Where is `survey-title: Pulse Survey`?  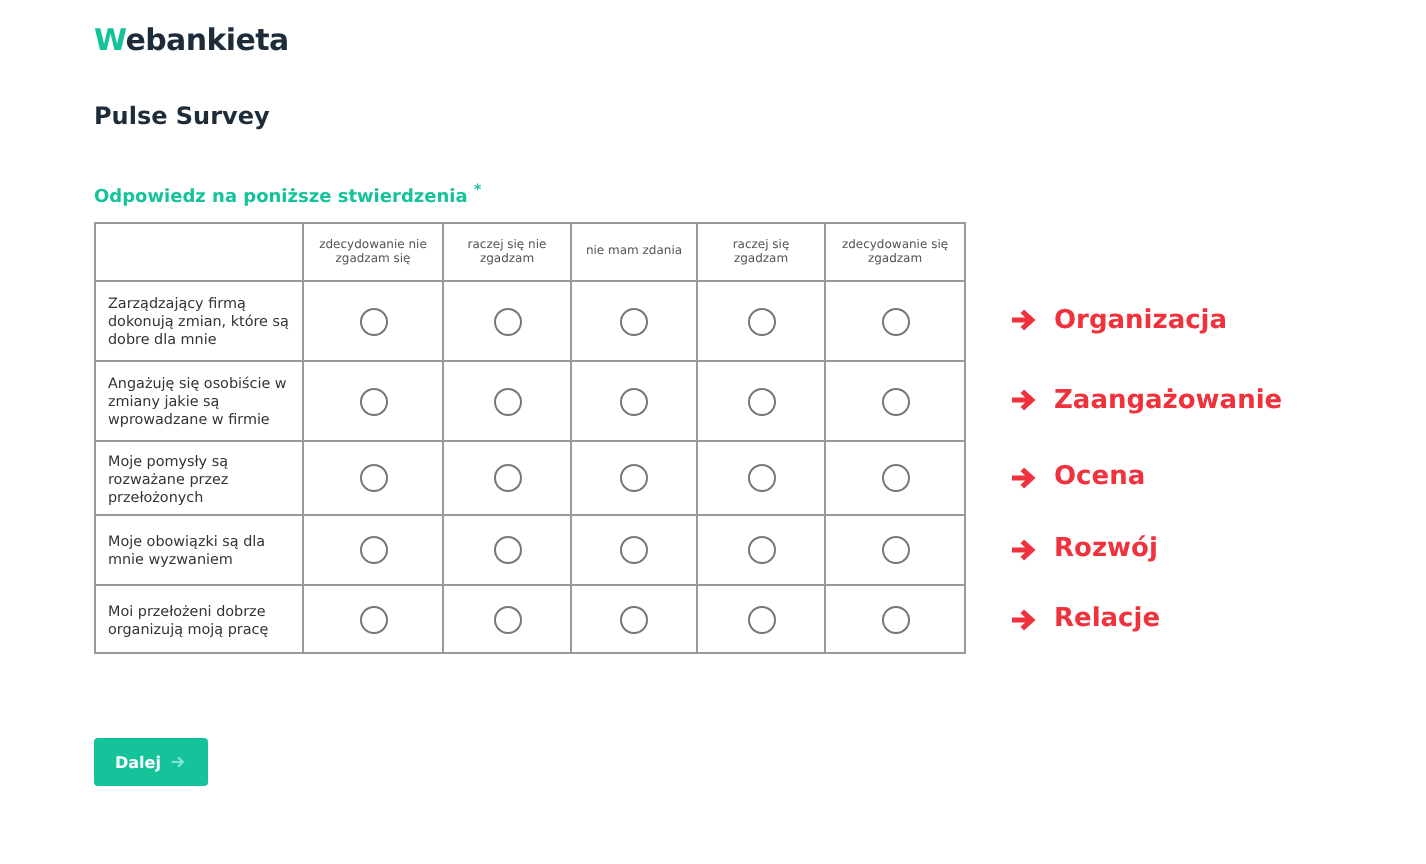
survey-title: Pulse Survey is located at coordinates (183, 116).